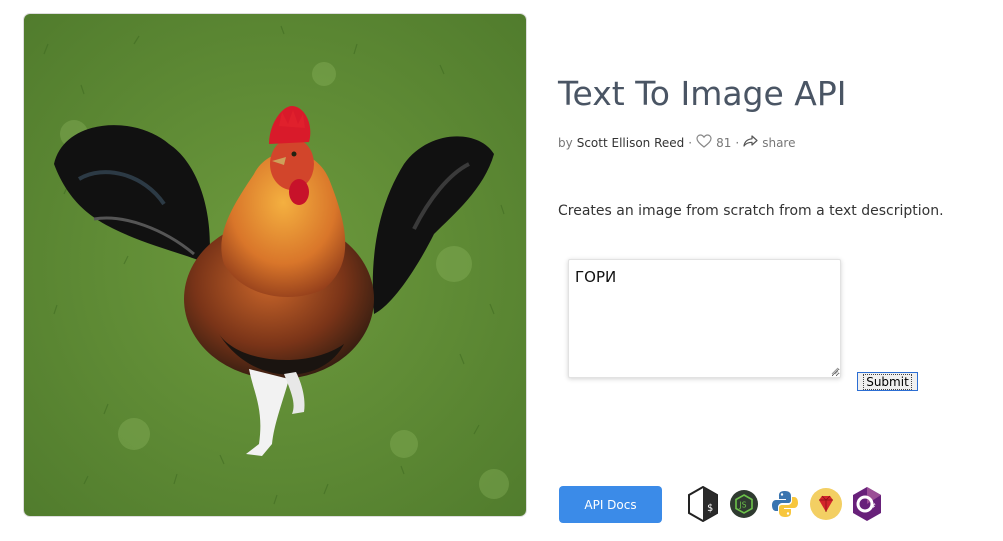 This screenshot has height=541, width=1003. Describe the element at coordinates (826, 504) in the screenshot. I see `ruby-icon` at that location.